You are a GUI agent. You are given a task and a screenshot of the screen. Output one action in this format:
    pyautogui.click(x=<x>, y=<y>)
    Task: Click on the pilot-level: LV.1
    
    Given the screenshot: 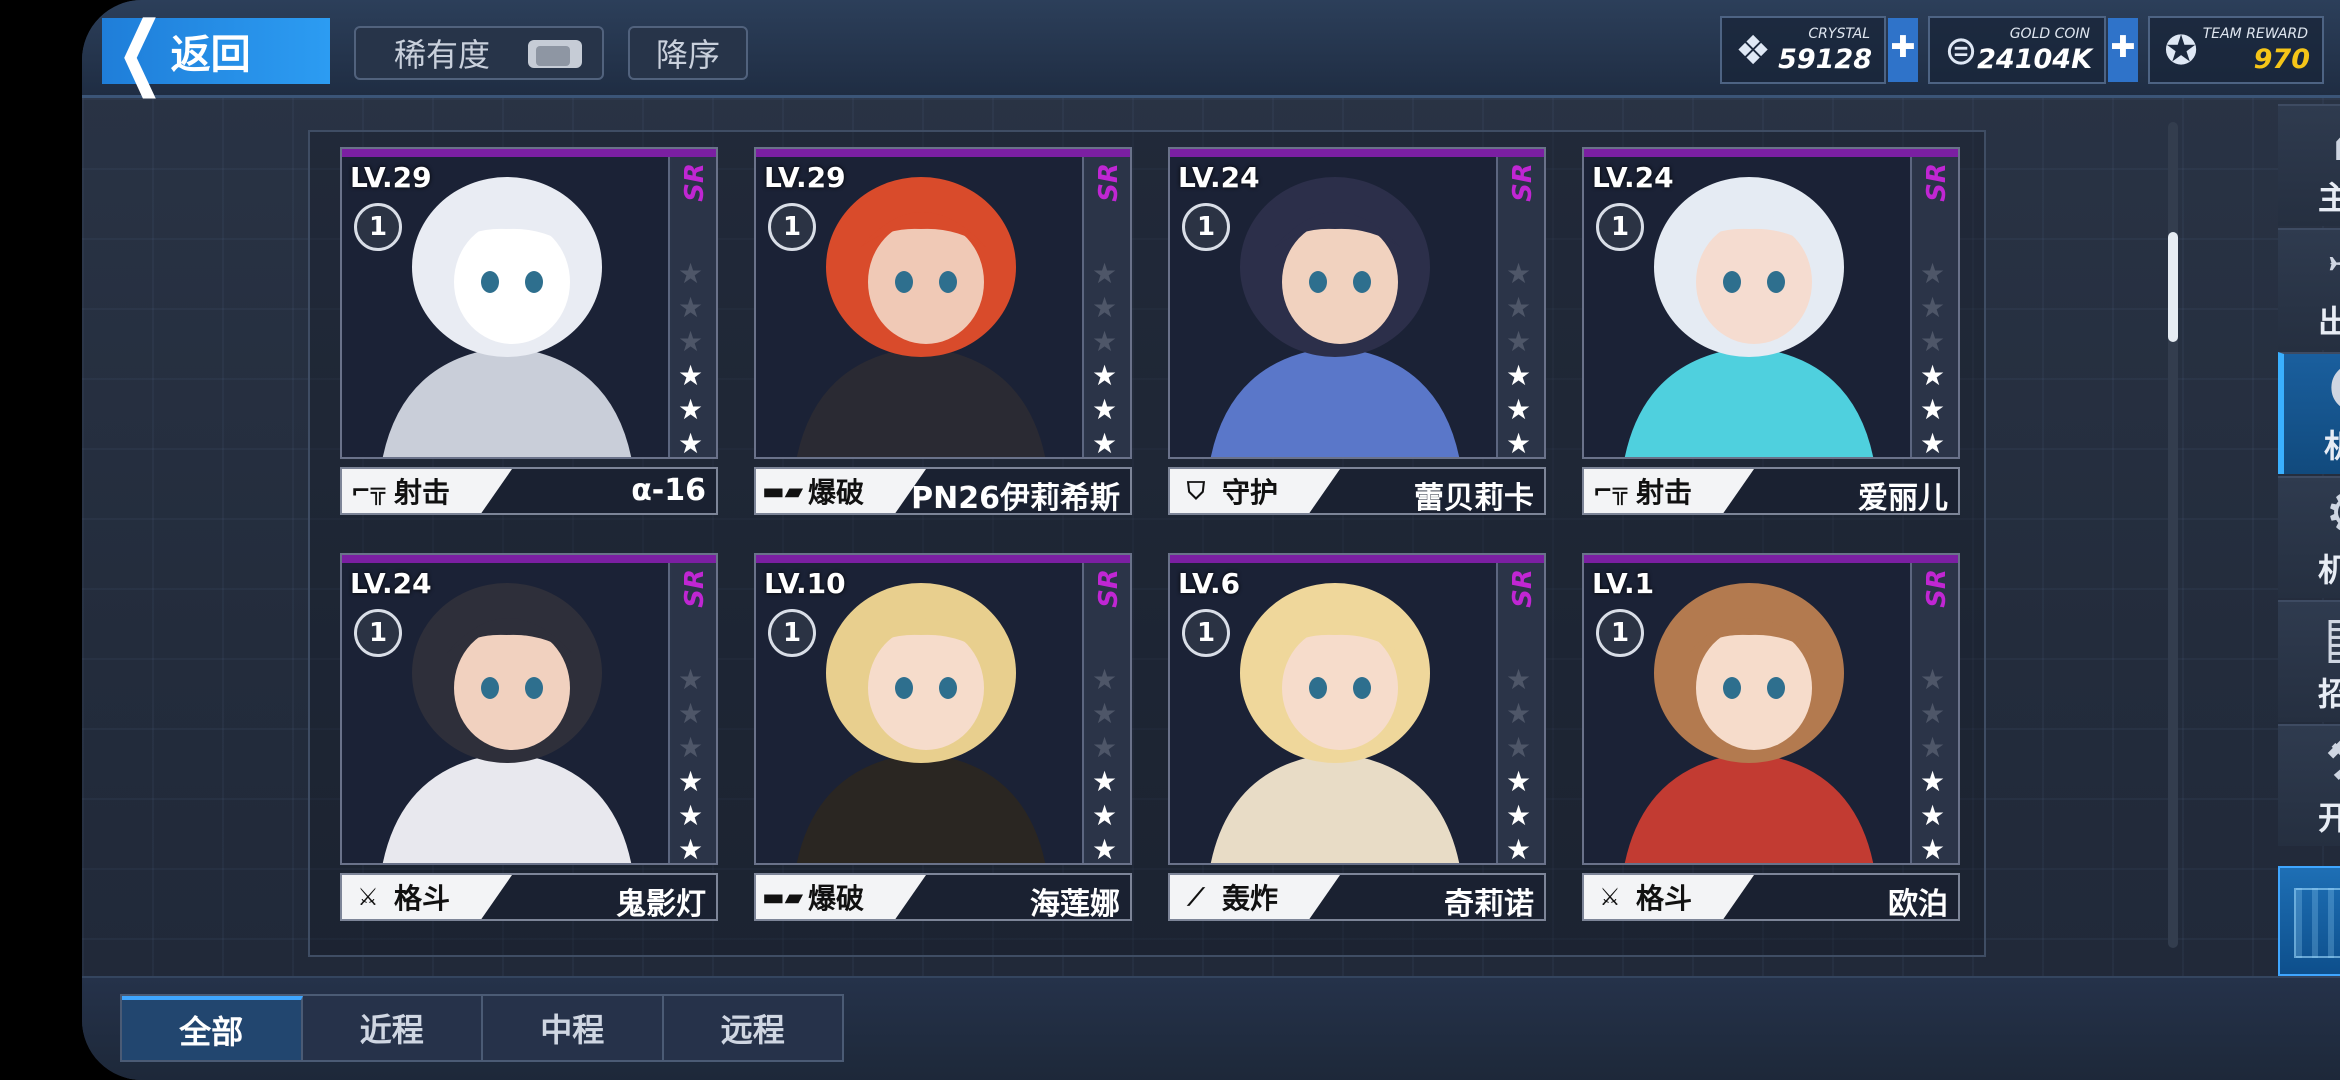 What is the action you would take?
    pyautogui.click(x=1623, y=583)
    